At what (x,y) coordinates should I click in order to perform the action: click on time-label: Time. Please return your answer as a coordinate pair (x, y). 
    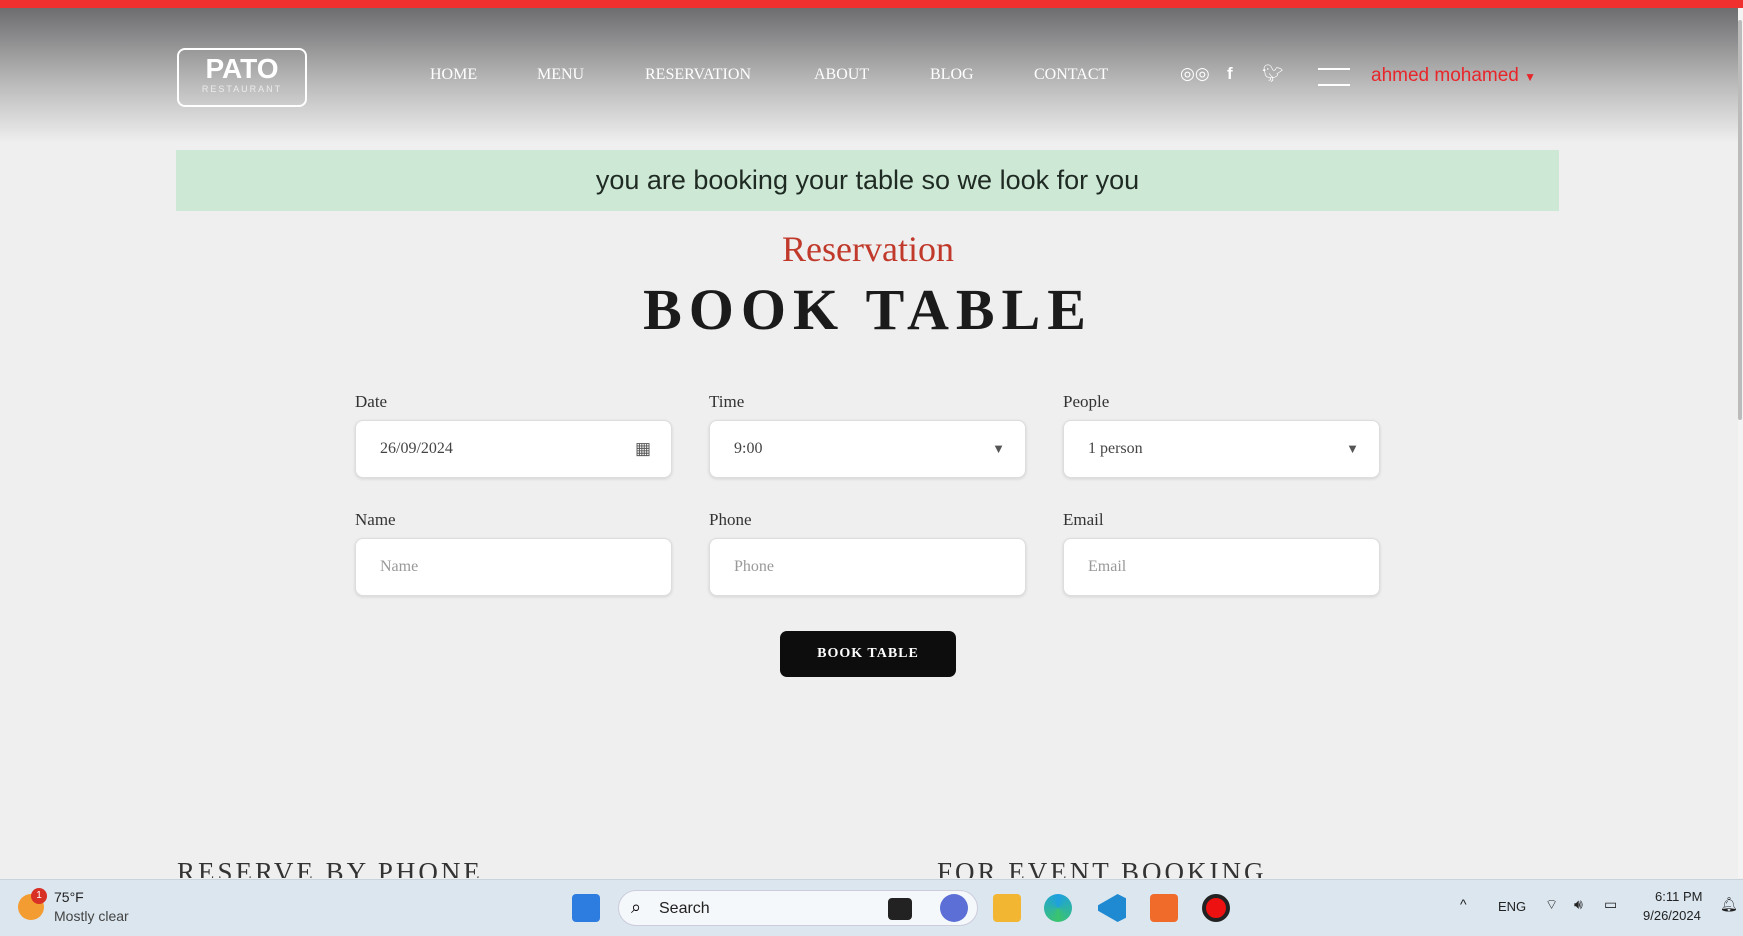
    Looking at the image, I should click on (727, 401).